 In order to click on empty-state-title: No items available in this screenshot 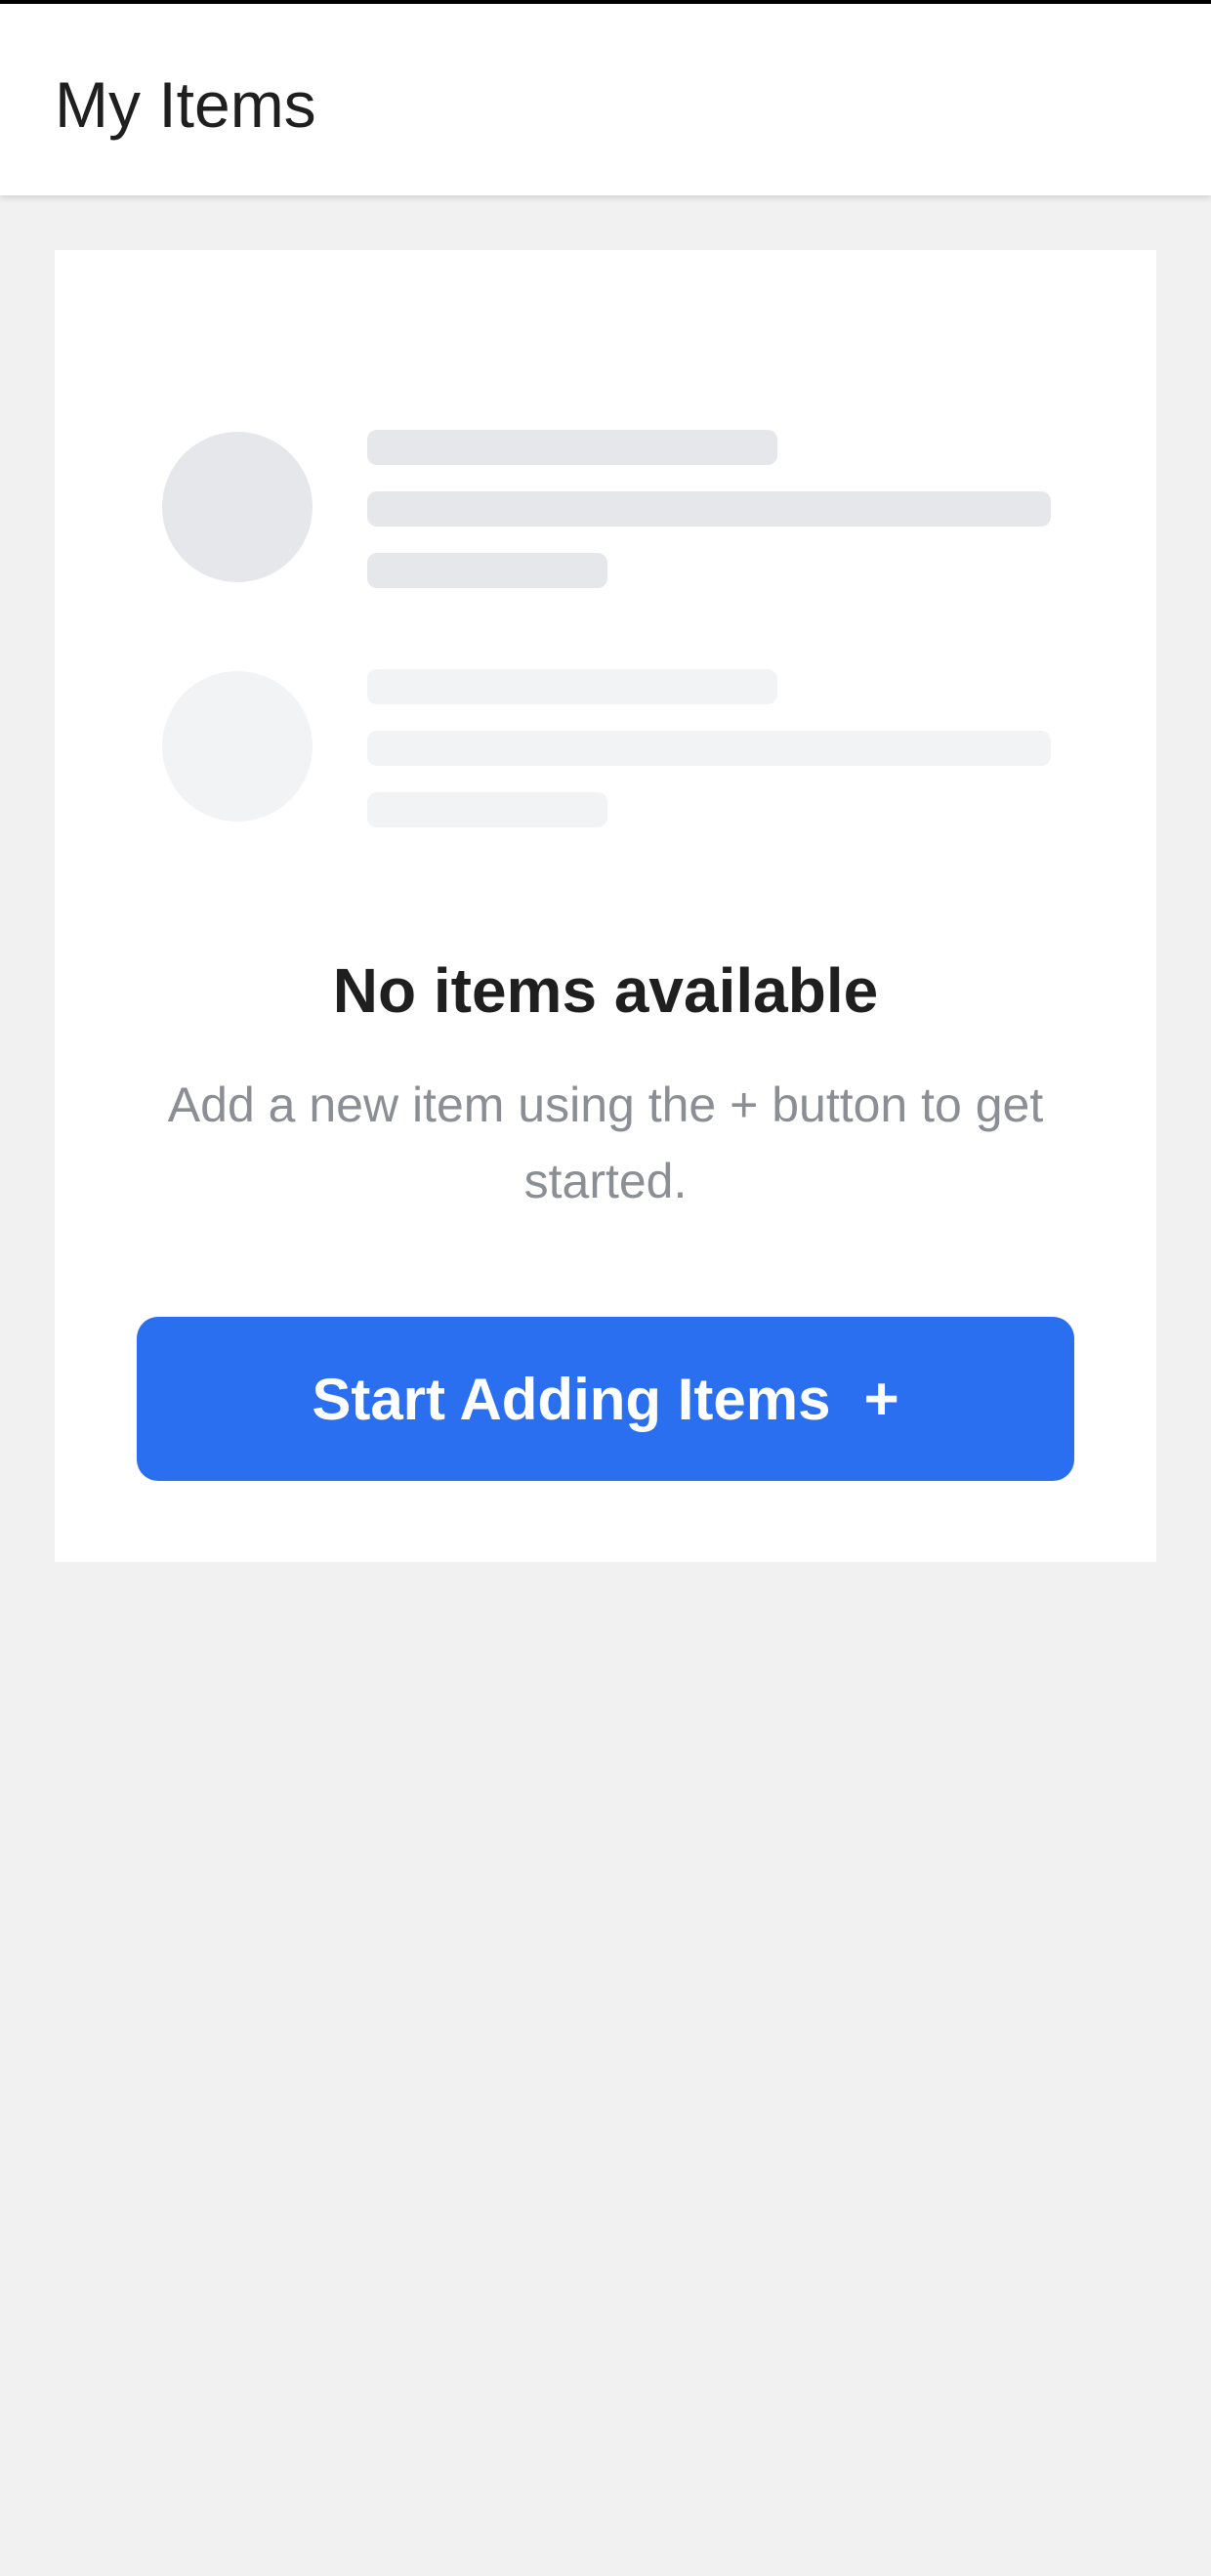, I will do `click(605, 990)`.